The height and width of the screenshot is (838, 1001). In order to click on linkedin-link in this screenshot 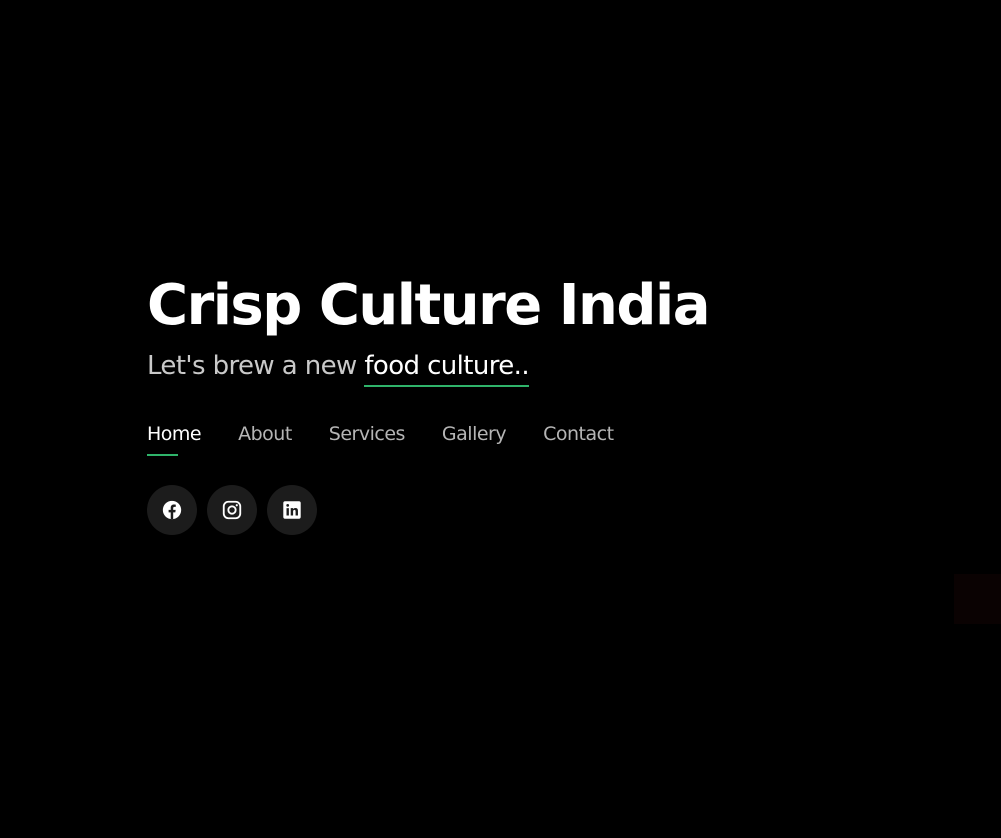, I will do `click(292, 510)`.